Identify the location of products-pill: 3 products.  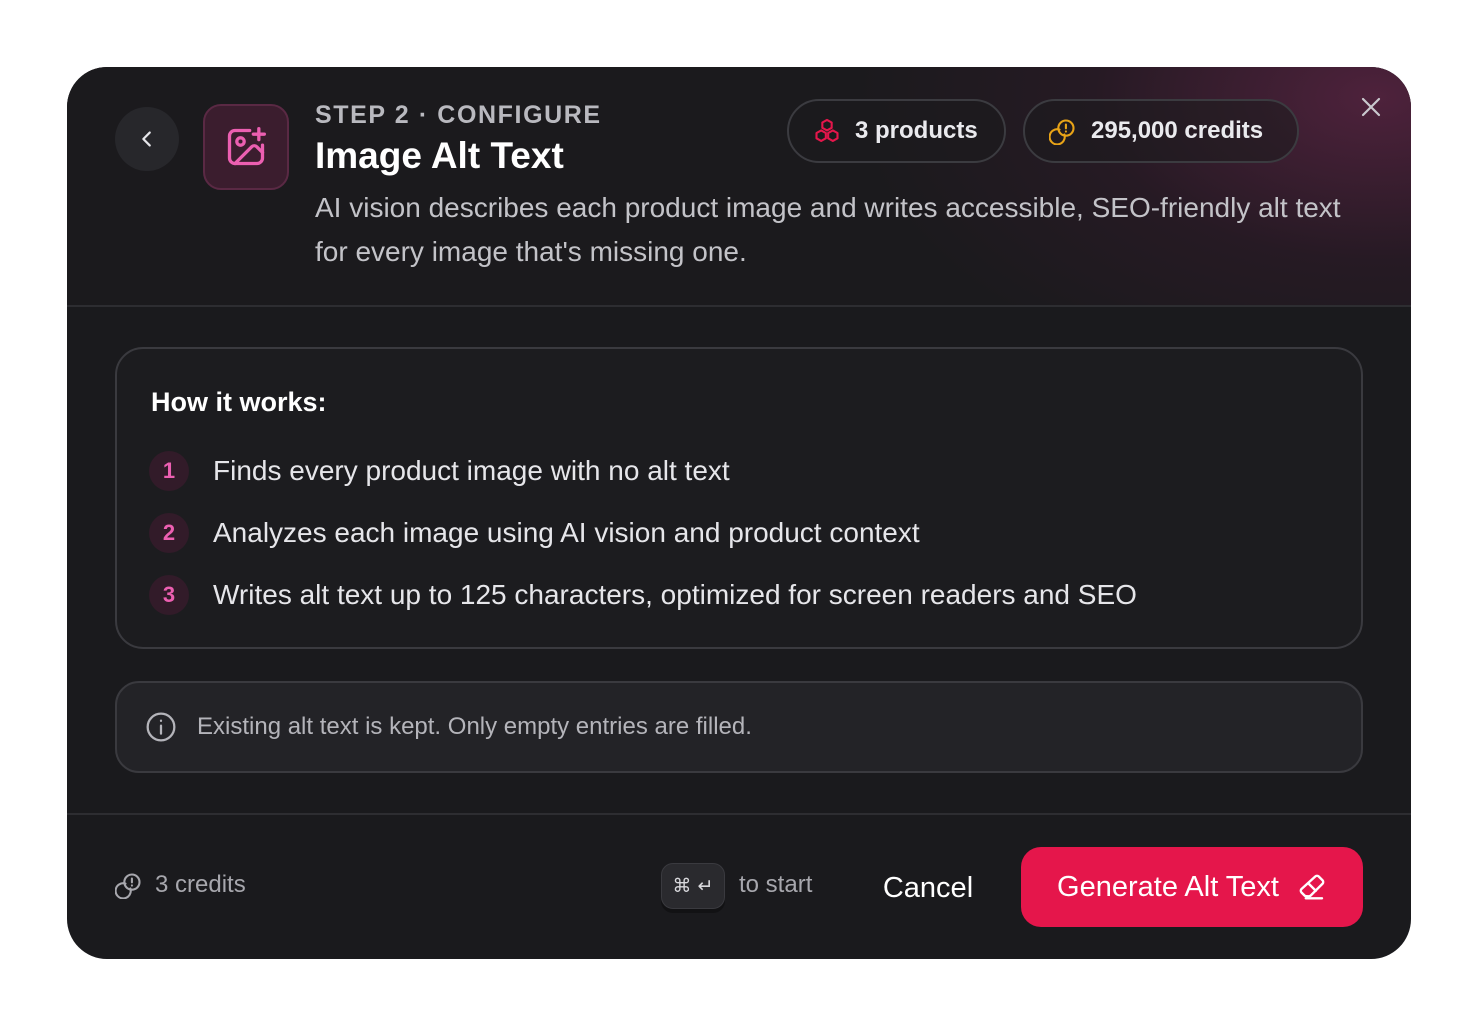
(896, 131).